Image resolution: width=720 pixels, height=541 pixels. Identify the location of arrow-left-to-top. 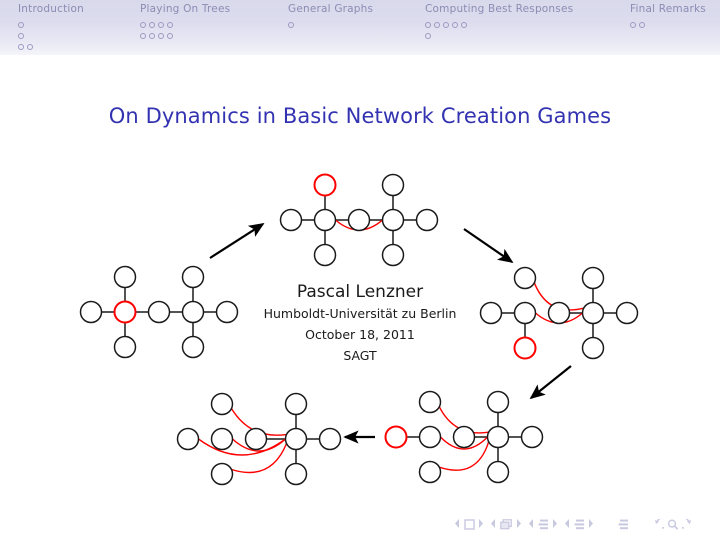
(237, 241).